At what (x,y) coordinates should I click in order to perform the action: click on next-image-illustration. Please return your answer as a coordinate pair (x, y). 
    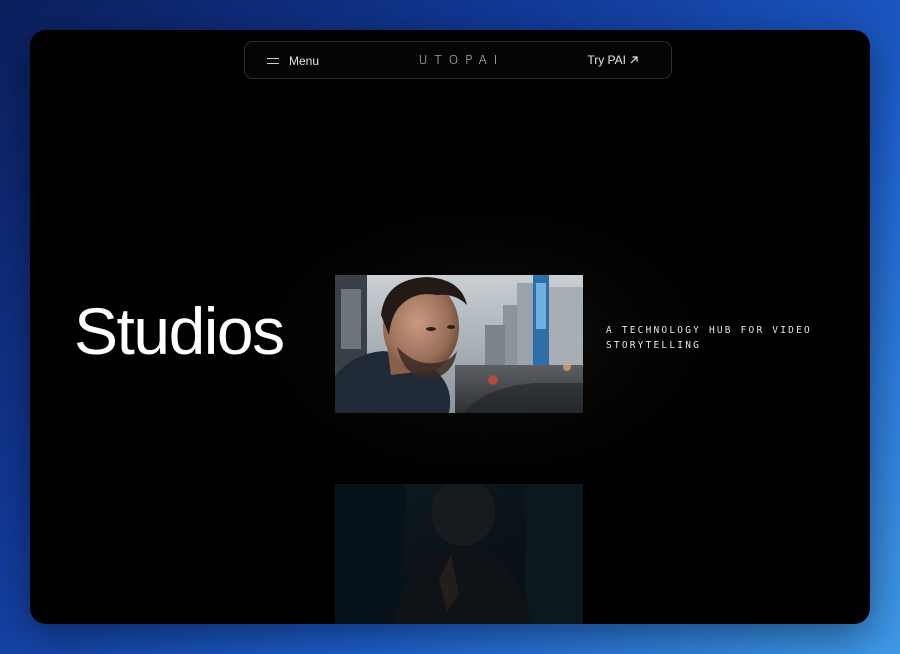
    Looking at the image, I should click on (459, 554).